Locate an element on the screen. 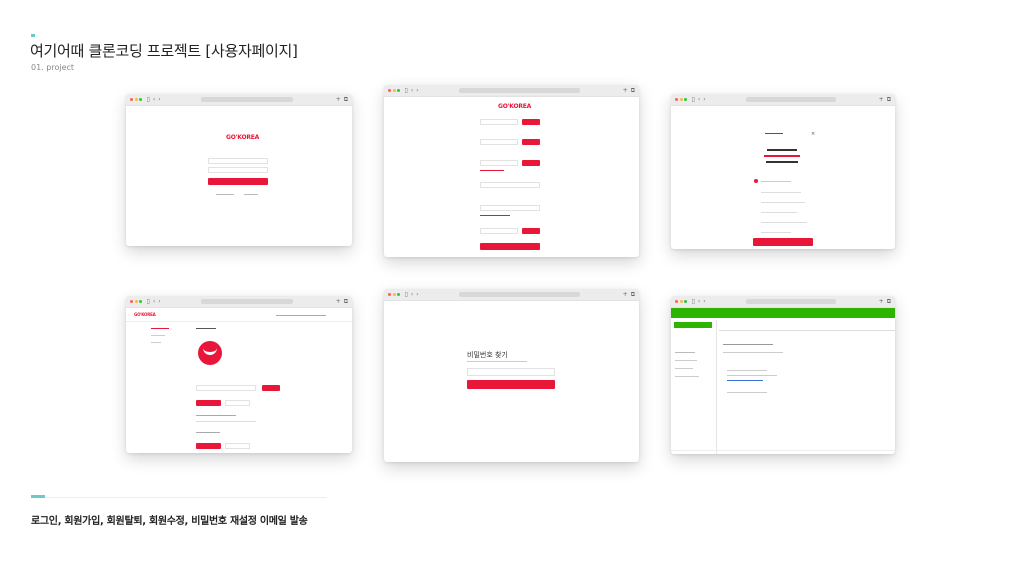  side-menu-active is located at coordinates (160, 328).